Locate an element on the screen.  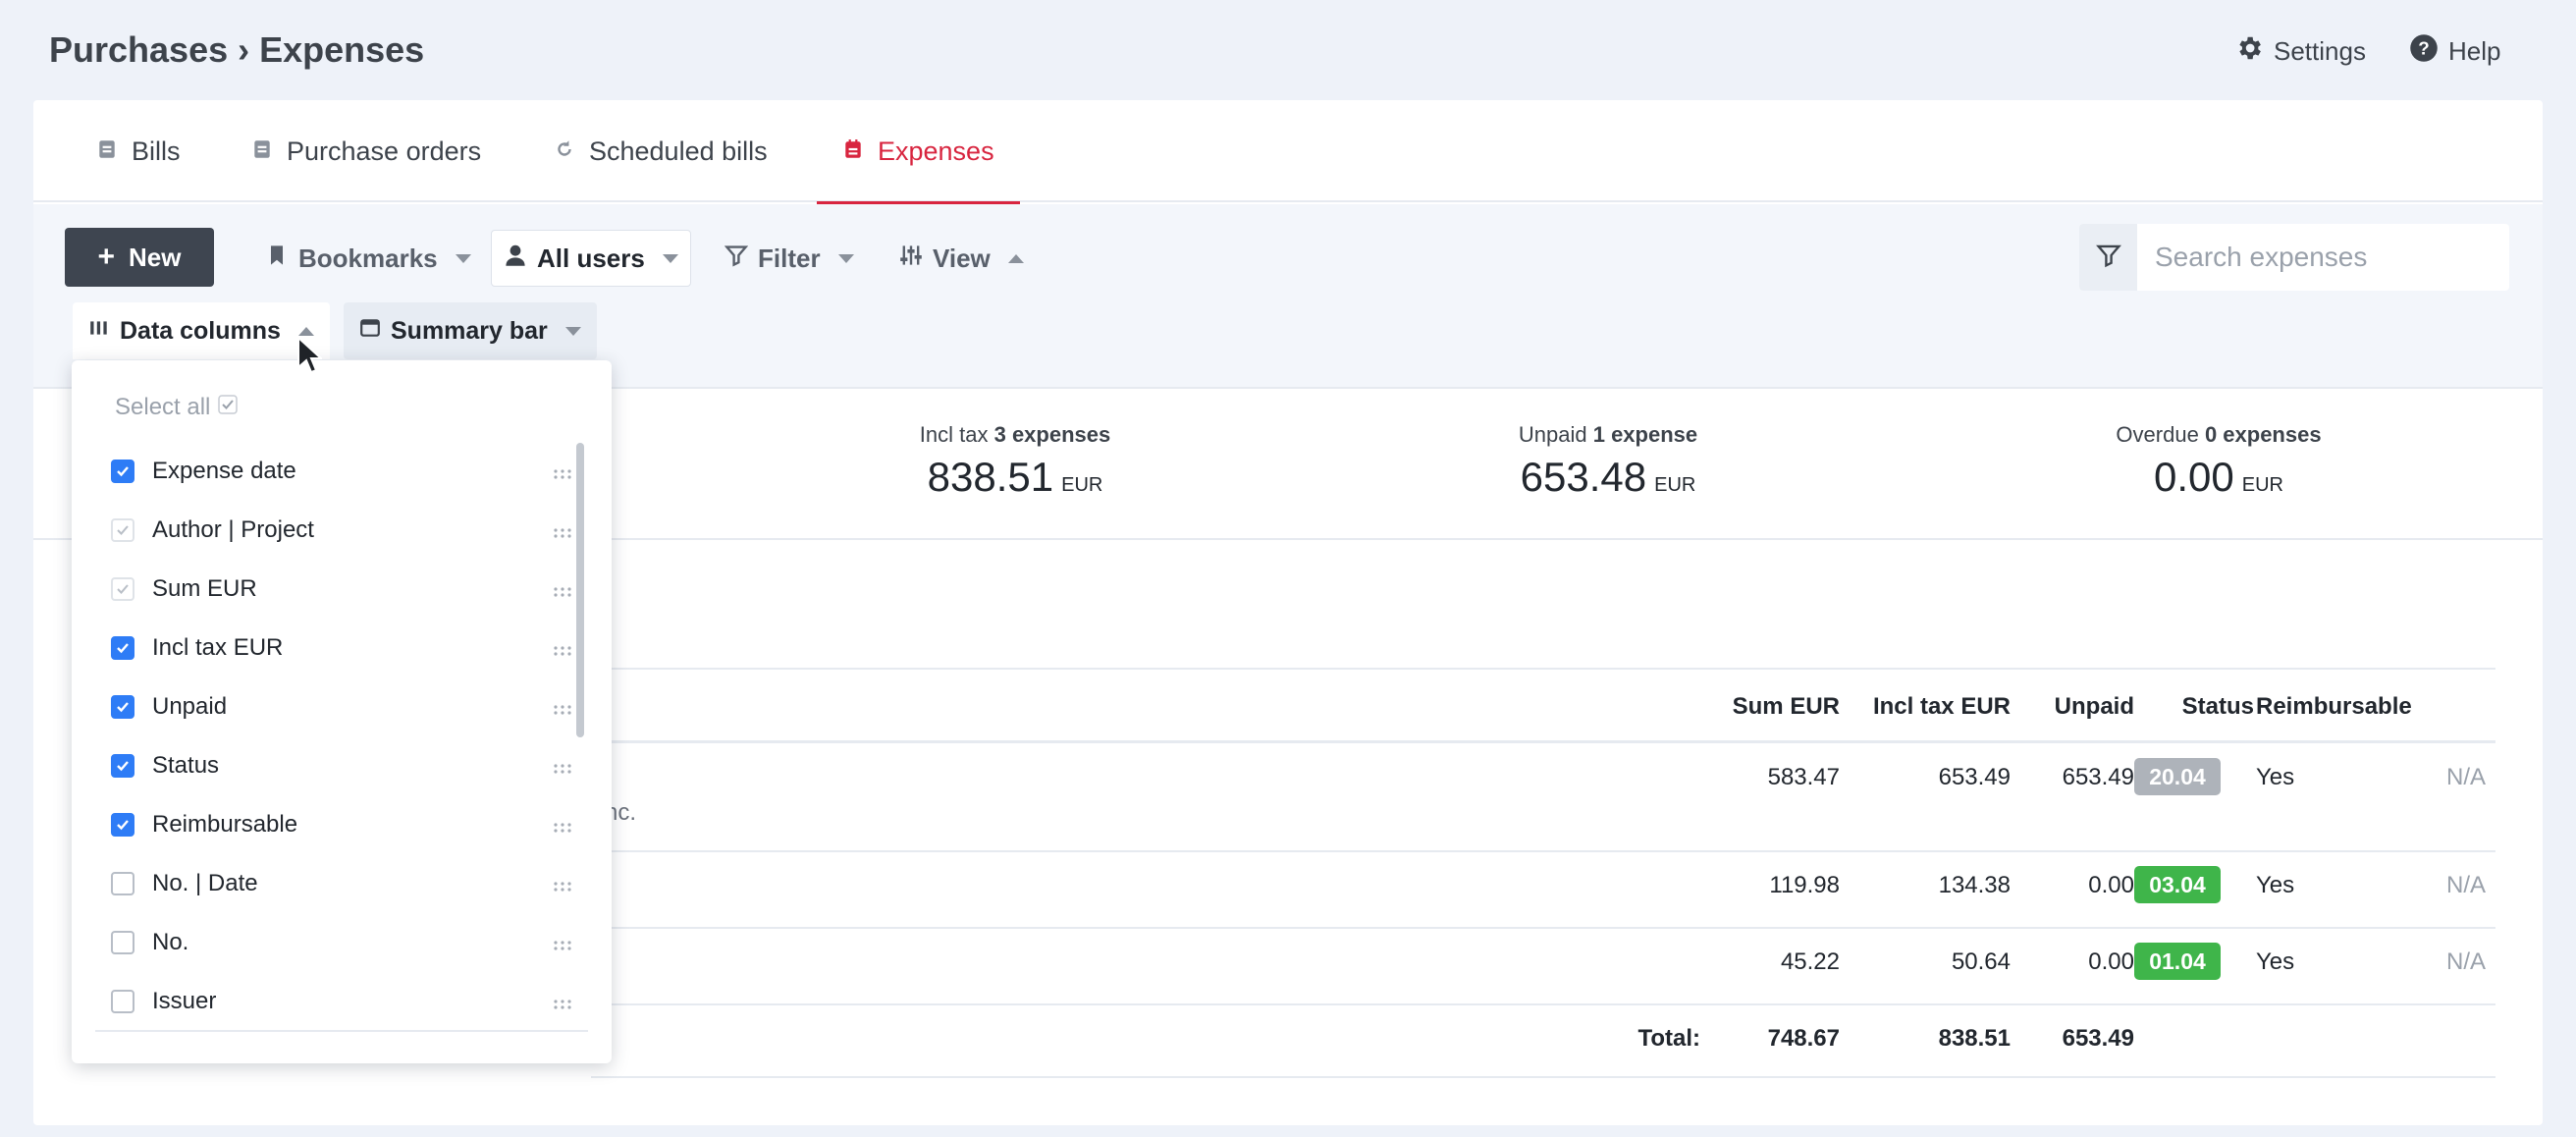
column-option-sum-eur: Sum EUR is located at coordinates (341, 589).